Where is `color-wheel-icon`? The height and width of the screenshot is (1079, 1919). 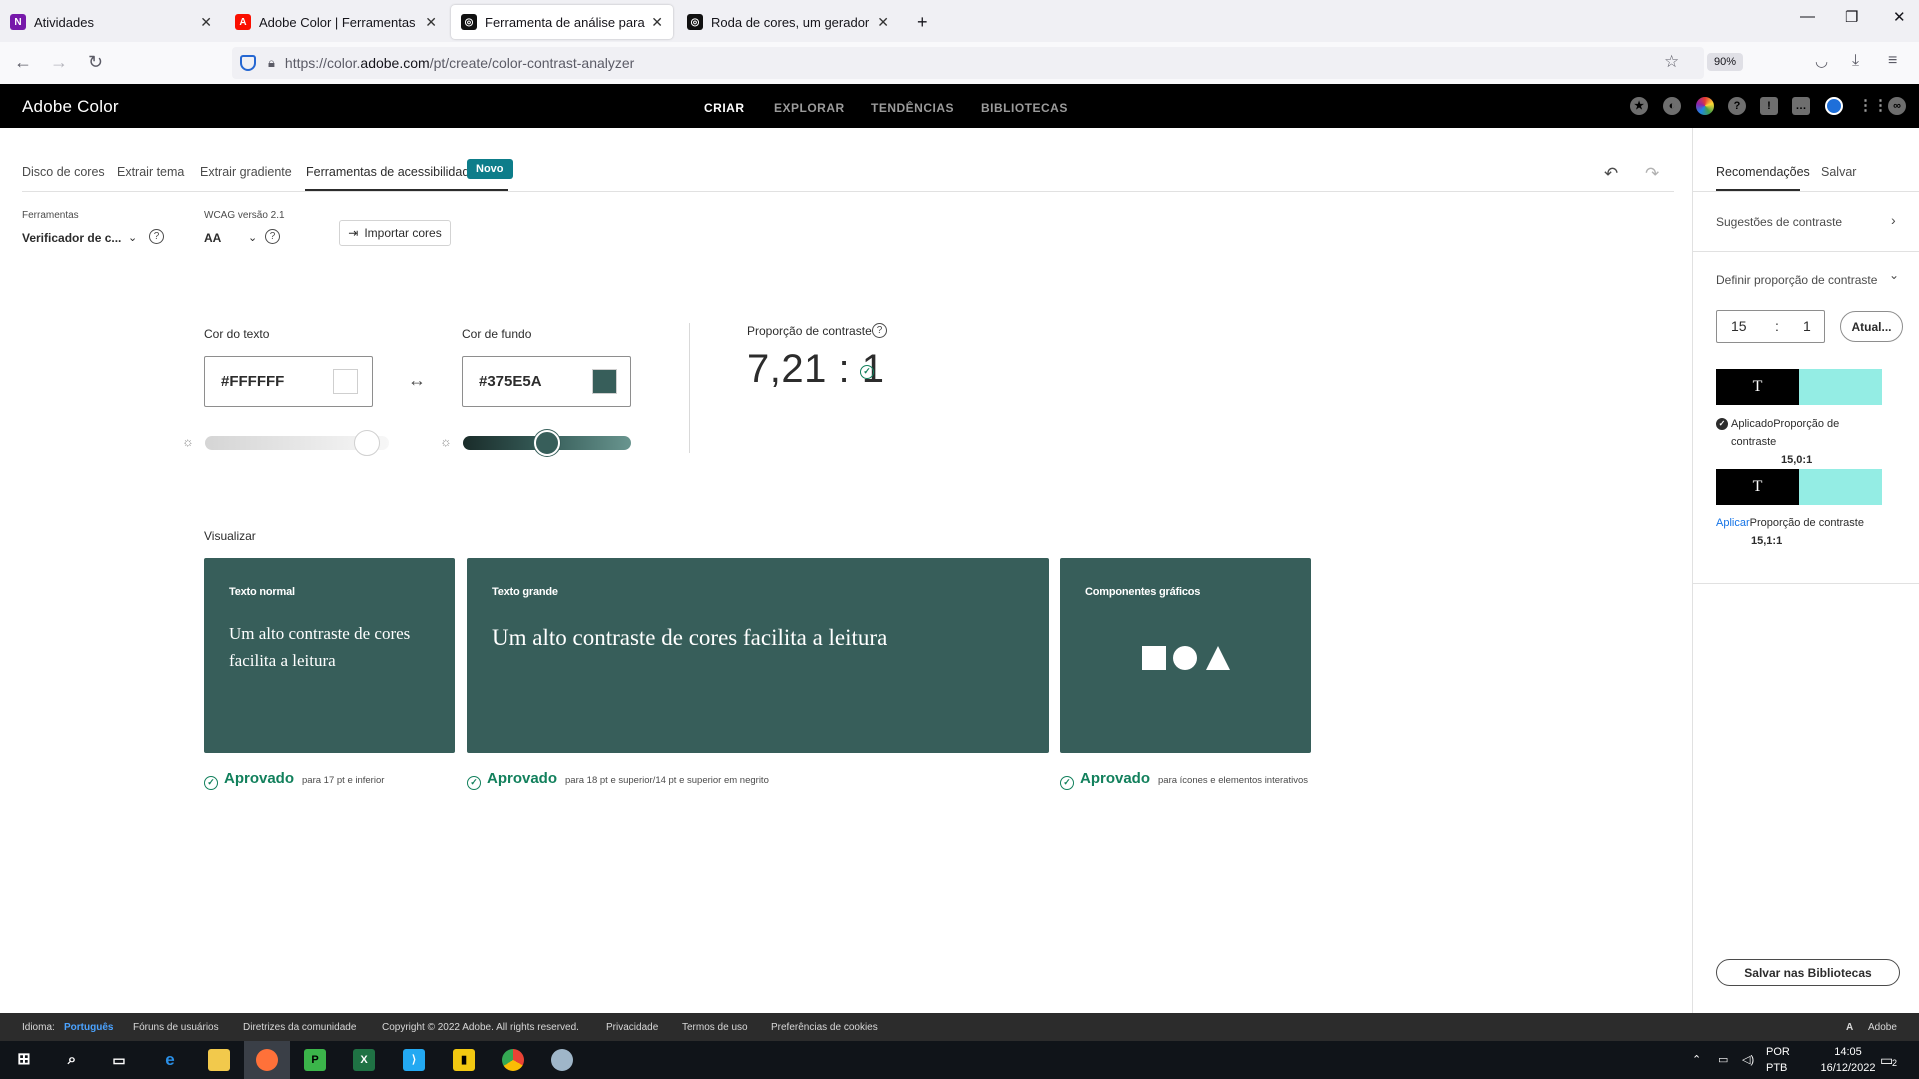 color-wheel-icon is located at coordinates (1705, 106).